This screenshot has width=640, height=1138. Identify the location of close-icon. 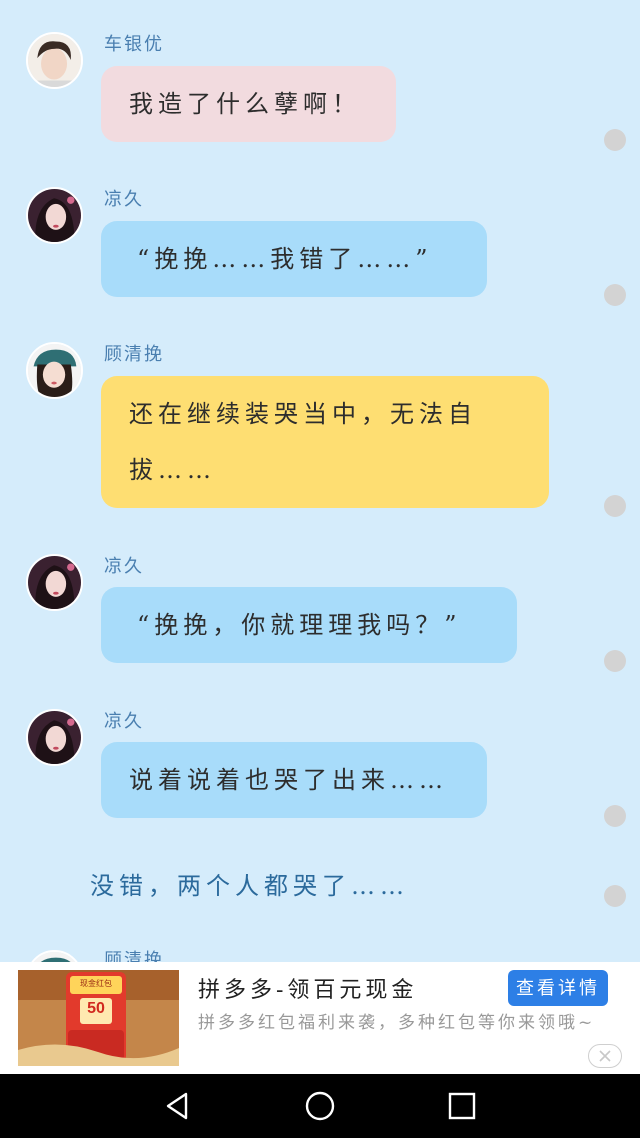
(605, 1056).